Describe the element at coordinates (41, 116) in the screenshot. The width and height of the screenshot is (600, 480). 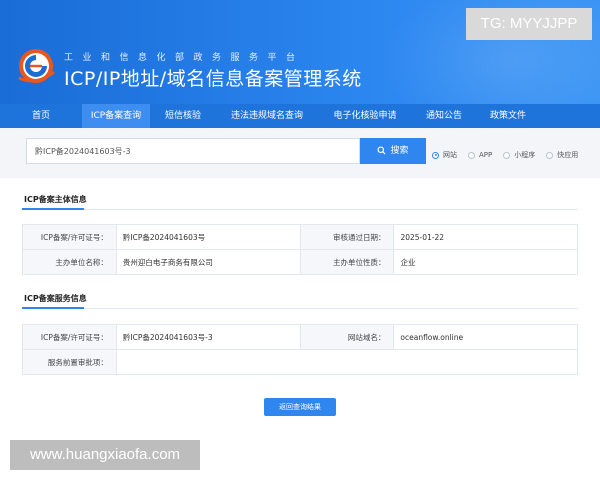
I see `nav-item-home: 首页` at that location.